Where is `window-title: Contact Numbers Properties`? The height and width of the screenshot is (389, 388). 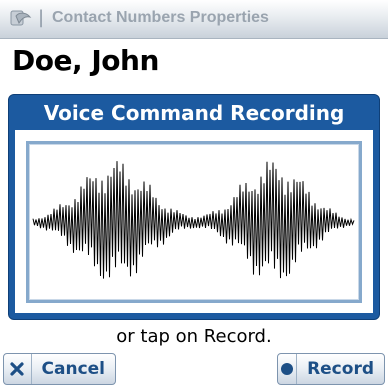
window-title: Contact Numbers Properties is located at coordinates (160, 17).